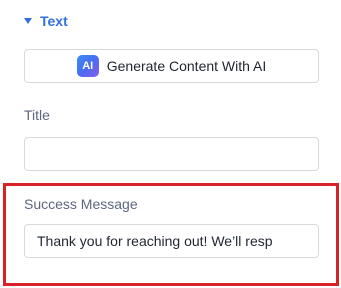  Describe the element at coordinates (28, 21) in the screenshot. I see `caret-down-icon` at that location.